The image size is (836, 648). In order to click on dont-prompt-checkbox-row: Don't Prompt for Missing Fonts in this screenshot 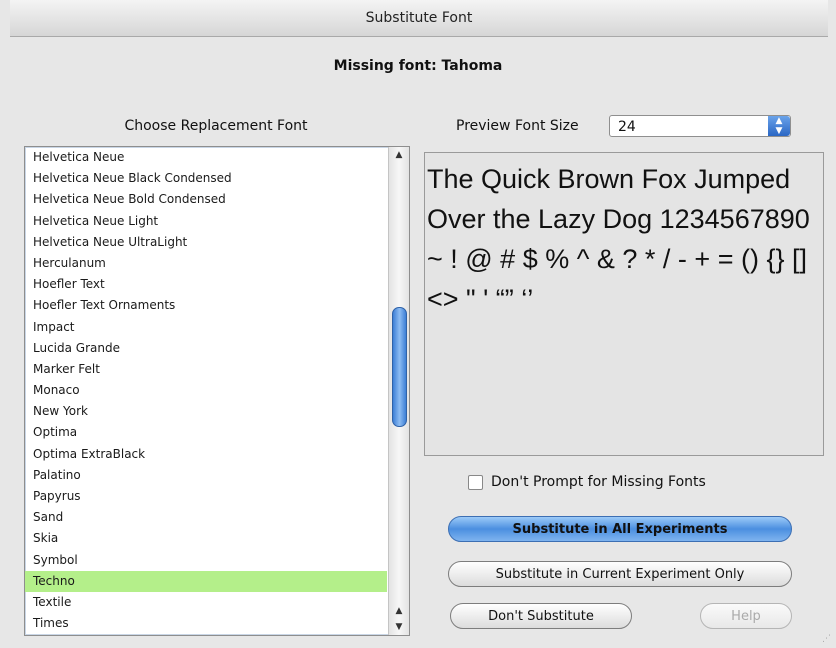, I will do `click(587, 482)`.